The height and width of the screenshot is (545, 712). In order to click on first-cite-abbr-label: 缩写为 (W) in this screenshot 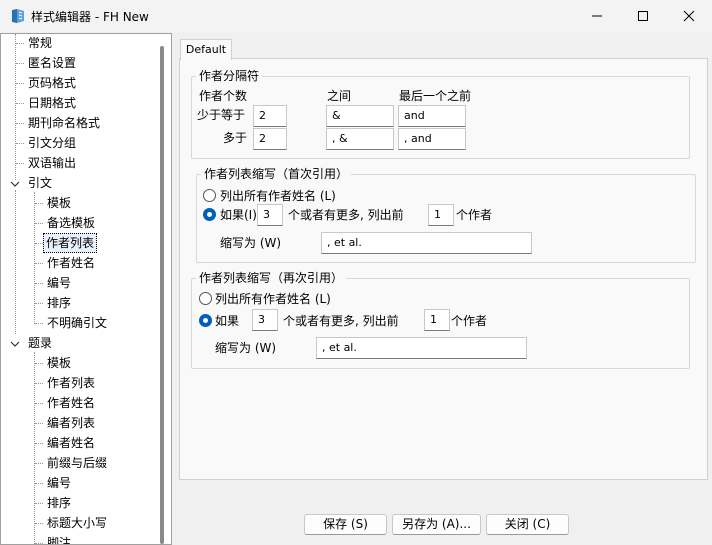, I will do `click(251, 243)`.